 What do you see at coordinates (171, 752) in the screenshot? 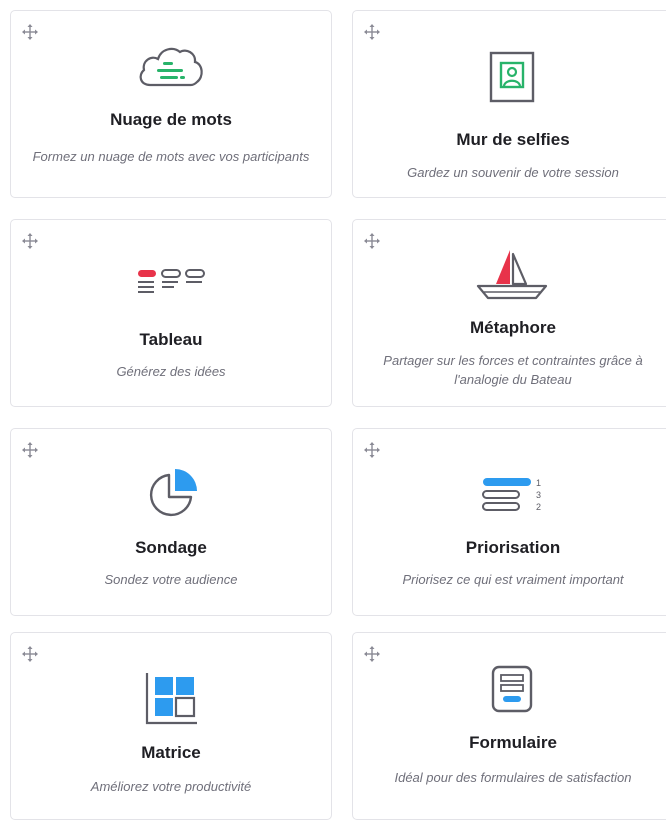
I see `card-title: Matrice` at bounding box center [171, 752].